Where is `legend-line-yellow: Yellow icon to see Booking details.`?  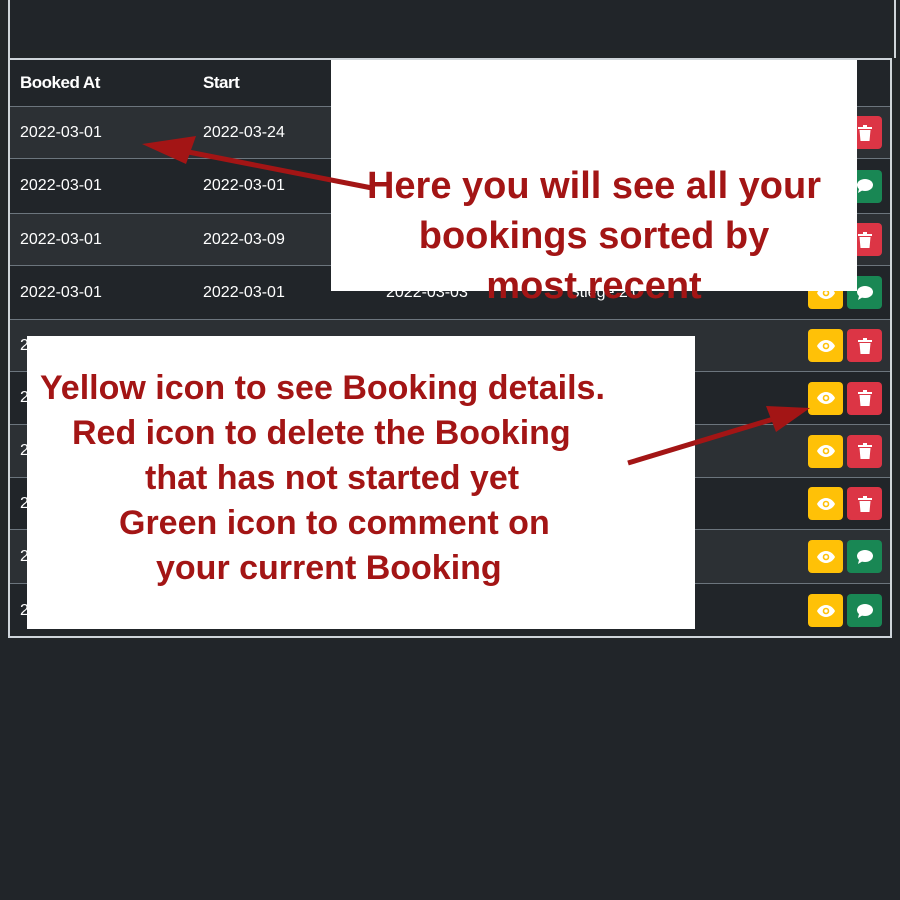
legend-line-yellow: Yellow icon to see Booking details. is located at coordinates (322, 388).